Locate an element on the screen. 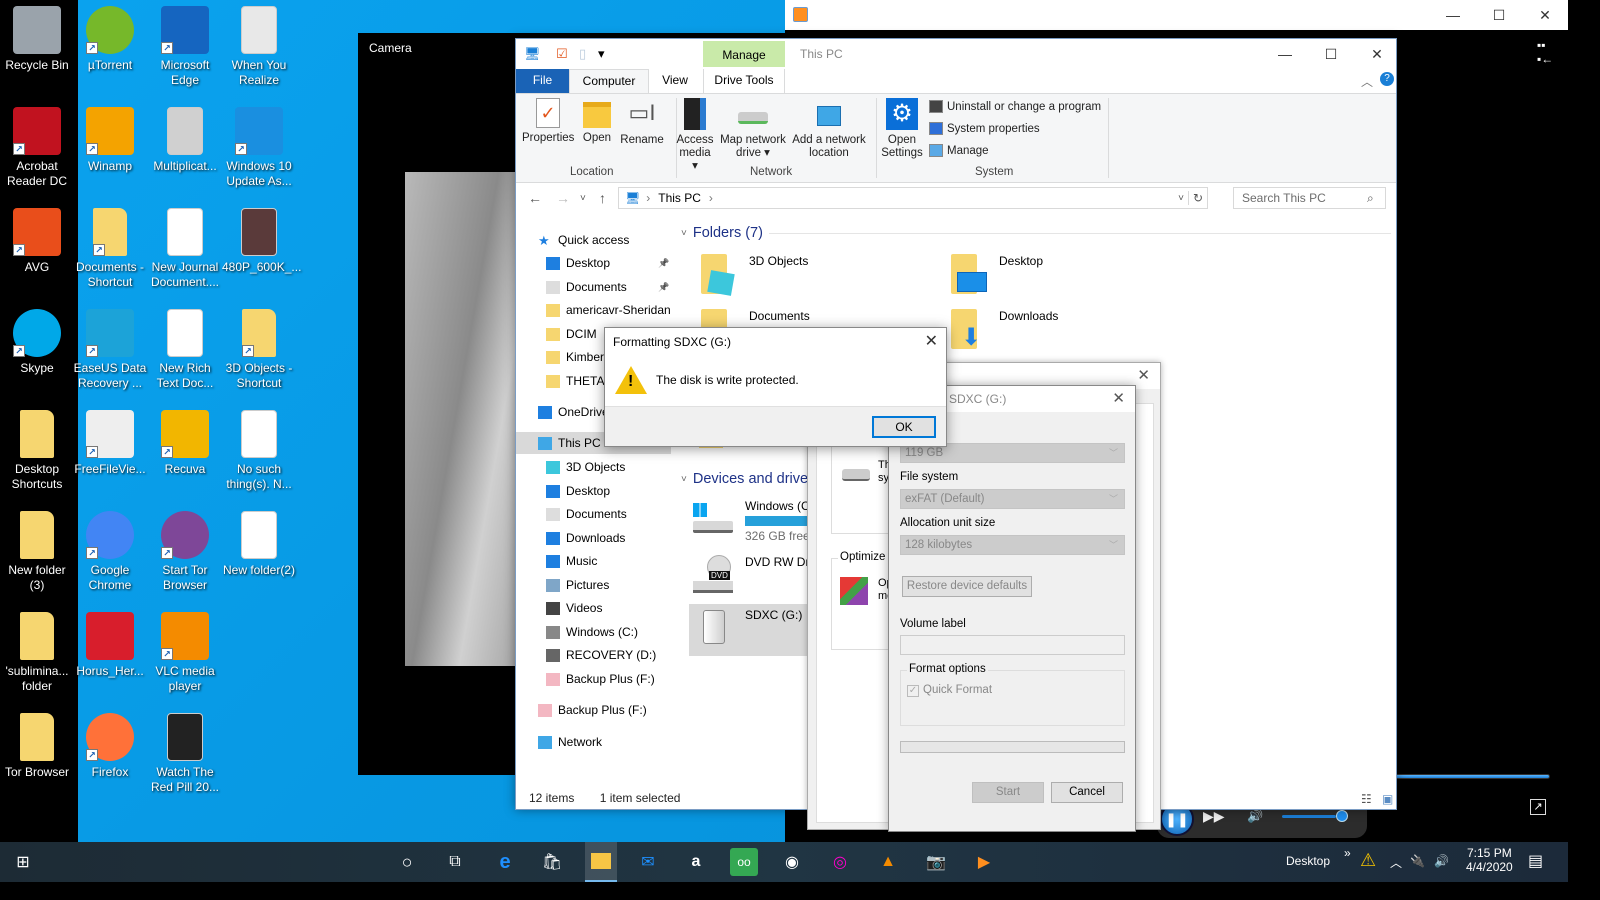 This screenshot has width=1600, height=900. volume-tray-icon: 🔊 is located at coordinates (1441, 861).